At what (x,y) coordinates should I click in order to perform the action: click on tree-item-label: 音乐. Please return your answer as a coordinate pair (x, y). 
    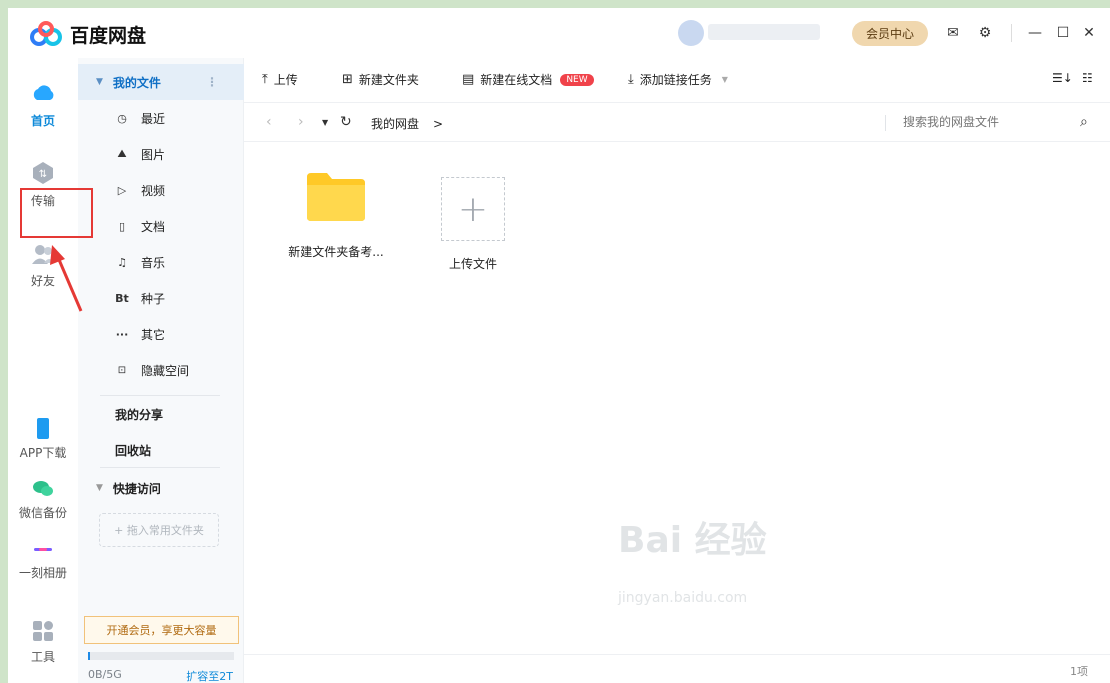
    Looking at the image, I should click on (153, 262).